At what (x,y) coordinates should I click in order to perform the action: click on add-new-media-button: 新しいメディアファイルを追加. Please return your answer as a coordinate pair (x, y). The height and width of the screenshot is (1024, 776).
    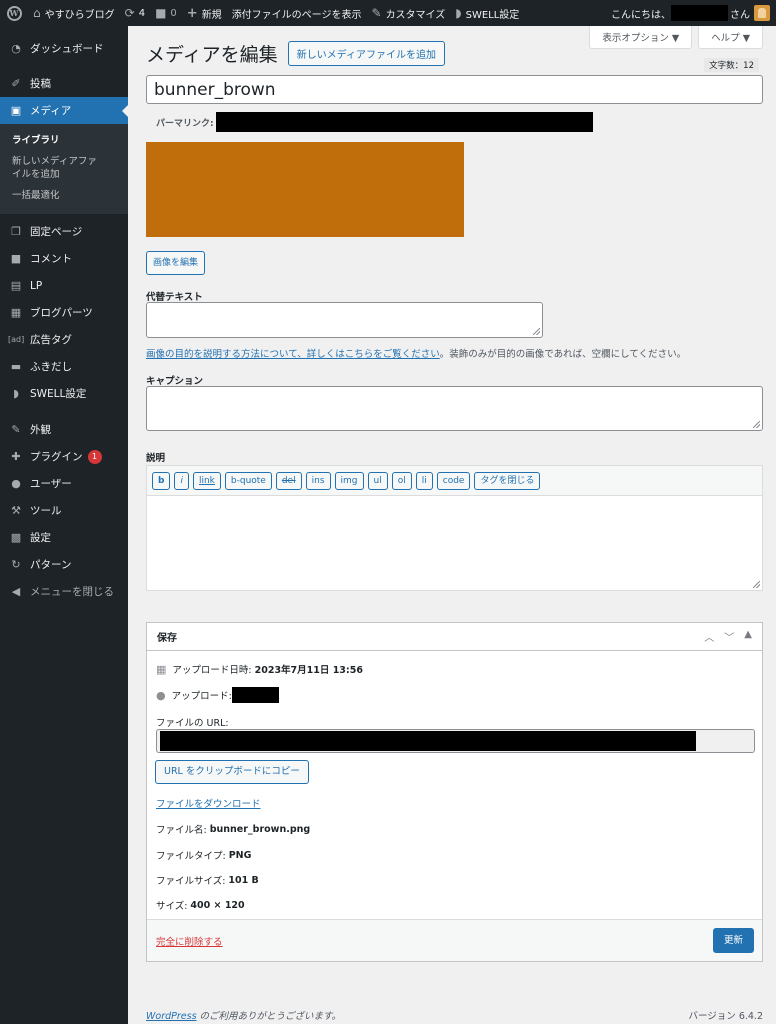
    Looking at the image, I should click on (366, 53).